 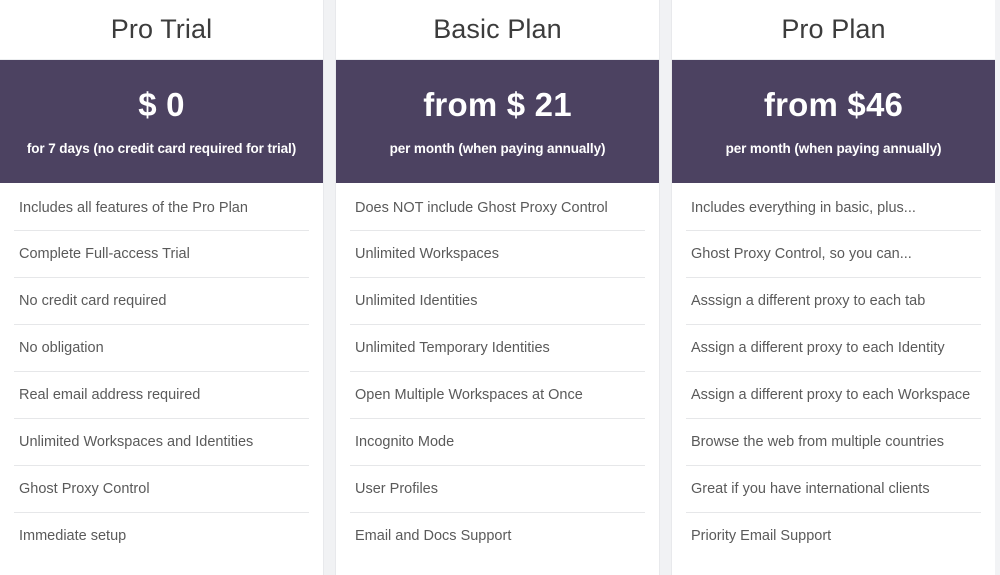 I want to click on list-item: Includes all features of the Pro Plan, so click(x=161, y=206).